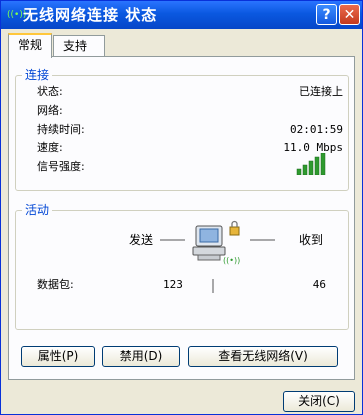  Describe the element at coordinates (173, 284) in the screenshot. I see `packets-sent-value: 123` at that location.